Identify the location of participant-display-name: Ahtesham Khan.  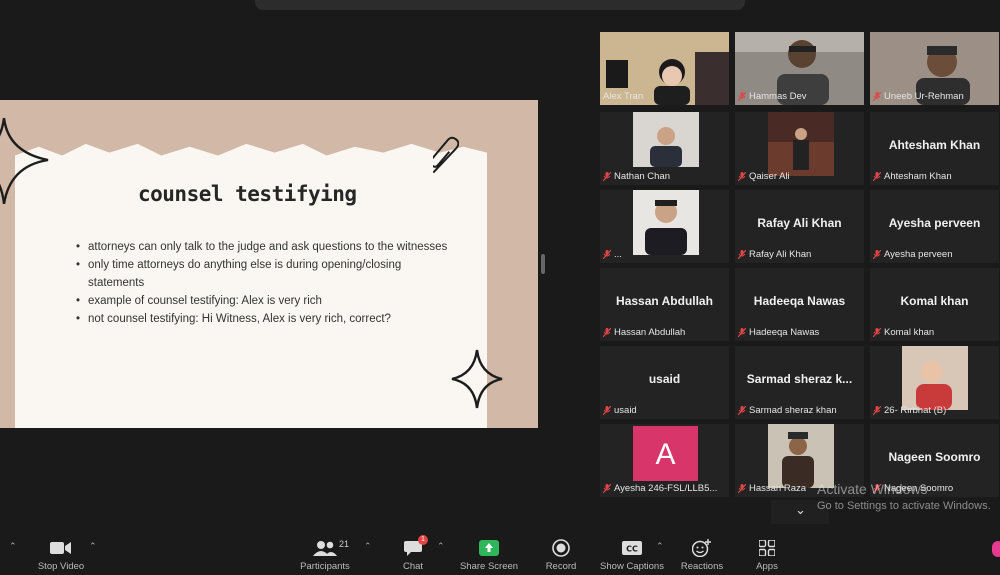
(934, 145).